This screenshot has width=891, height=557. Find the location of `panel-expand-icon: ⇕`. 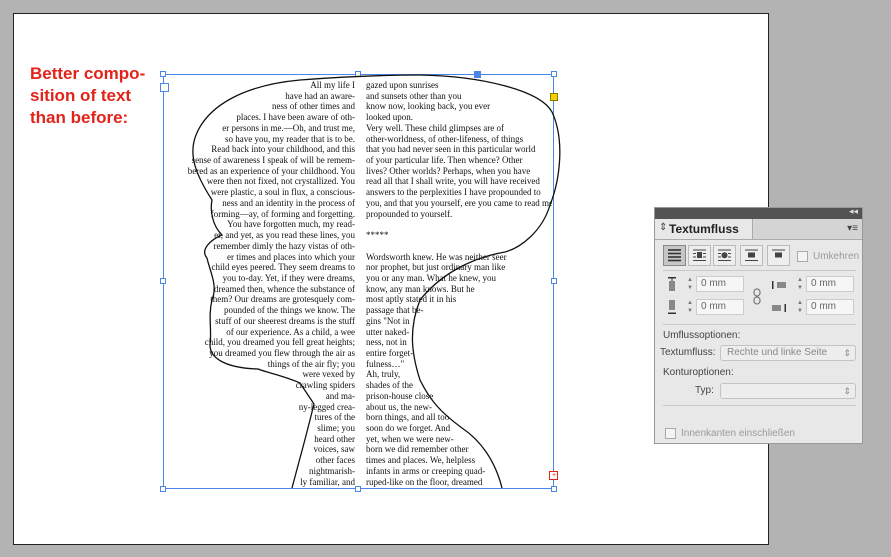

panel-expand-icon: ⇕ is located at coordinates (663, 227).